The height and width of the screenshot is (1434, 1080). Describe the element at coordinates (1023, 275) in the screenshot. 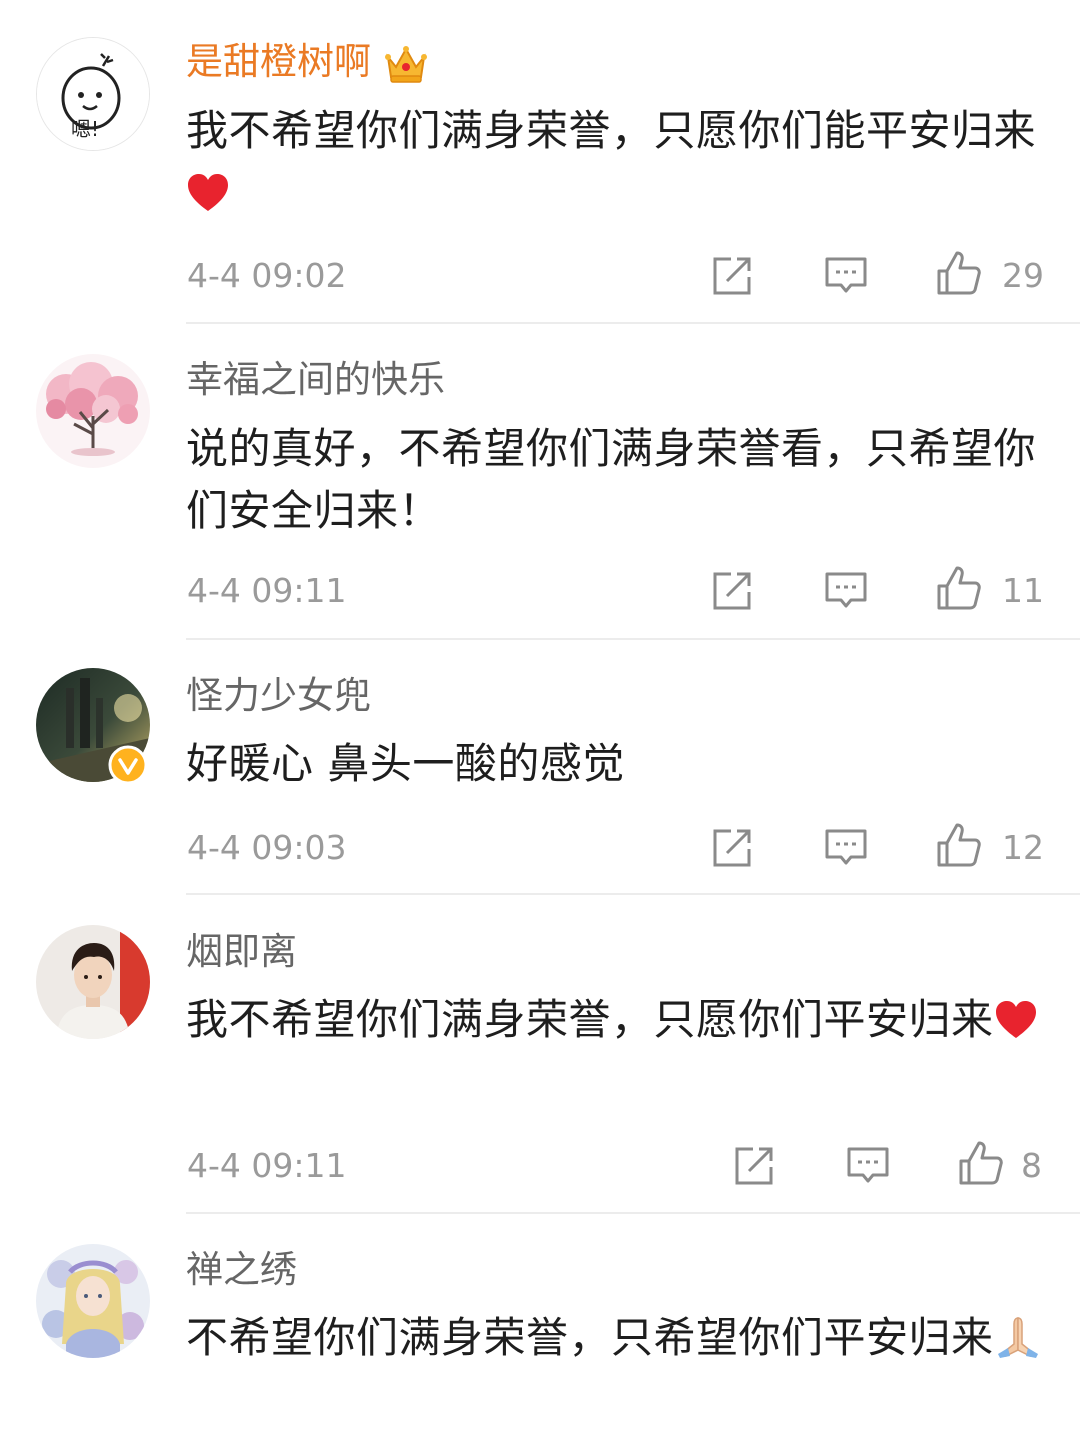

I see `like-count: 29` at that location.